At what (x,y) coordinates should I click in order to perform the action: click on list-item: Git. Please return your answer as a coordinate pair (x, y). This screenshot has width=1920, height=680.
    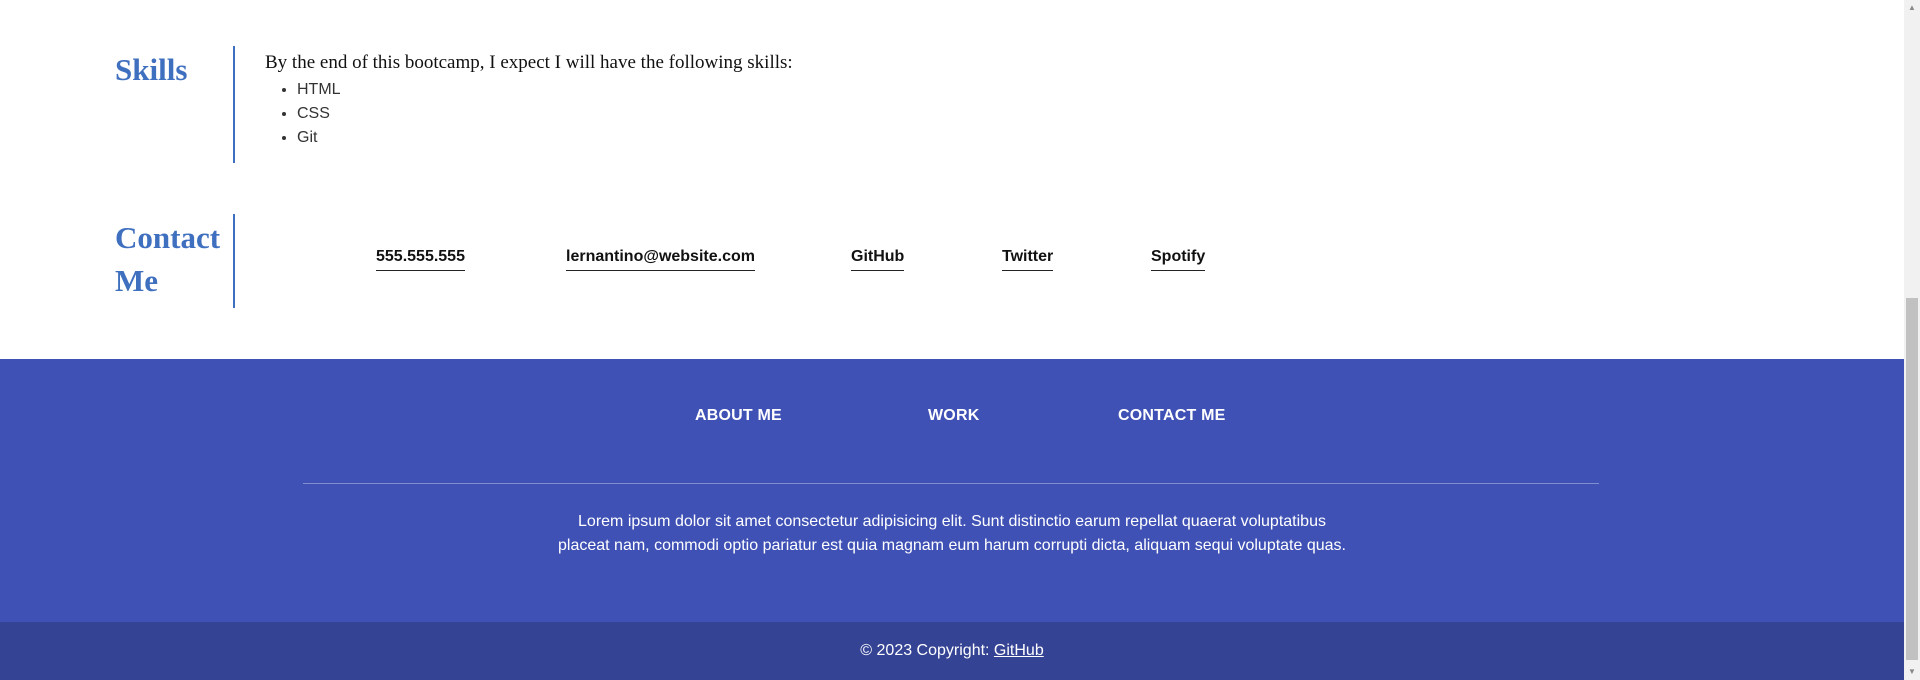
    Looking at the image, I should click on (545, 138).